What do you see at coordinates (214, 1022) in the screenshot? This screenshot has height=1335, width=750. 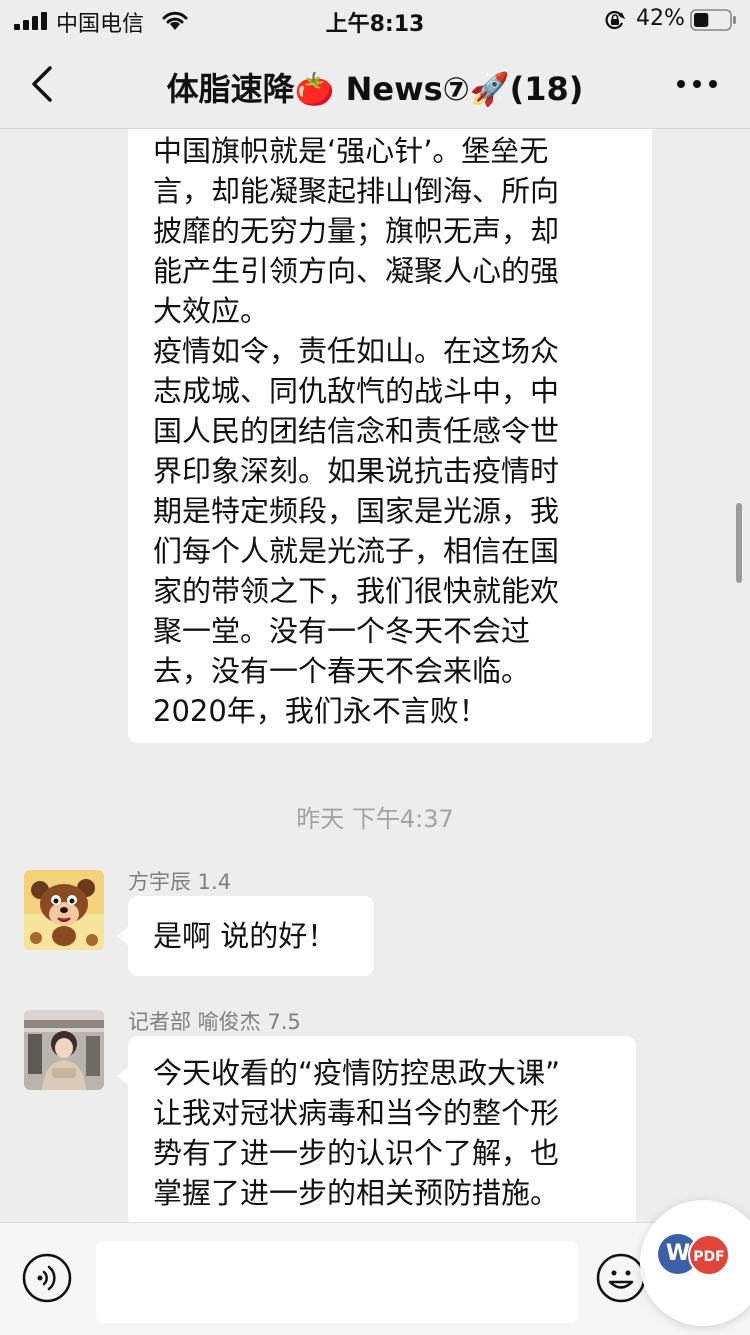 I see `sender-name: 记者部 喻俊杰 7.5` at bounding box center [214, 1022].